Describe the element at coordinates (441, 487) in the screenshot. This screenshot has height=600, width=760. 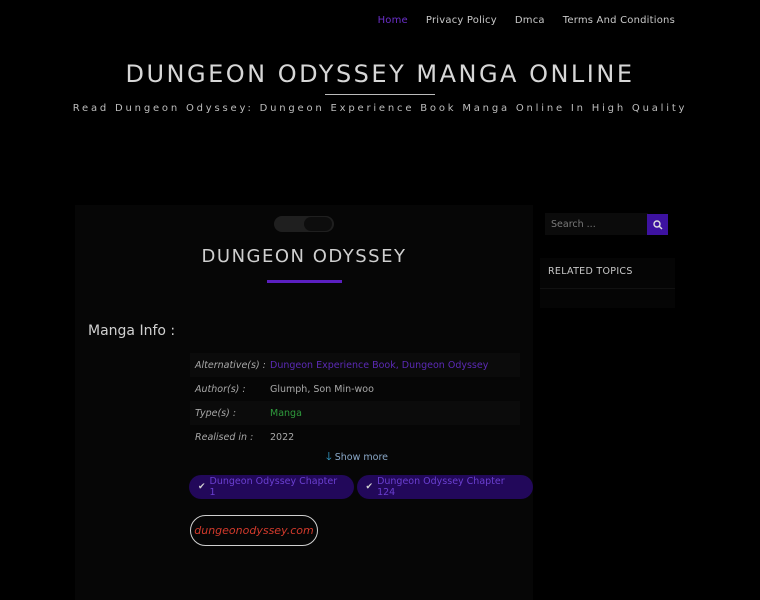
I see `chapter-button-label: Dungeon Odyssey Chapter 124` at that location.